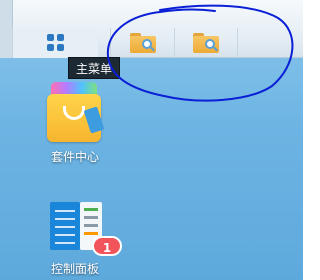  Describe the element at coordinates (107, 246) in the screenshot. I see `notification-badge: 1` at that location.